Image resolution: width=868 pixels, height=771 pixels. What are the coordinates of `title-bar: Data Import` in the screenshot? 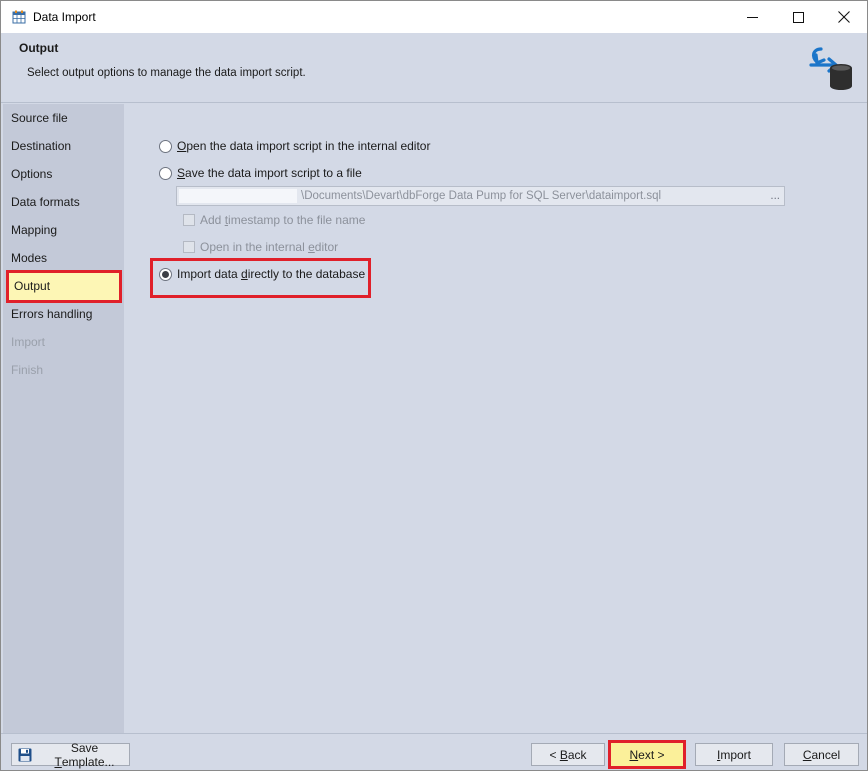 It's located at (434, 17).